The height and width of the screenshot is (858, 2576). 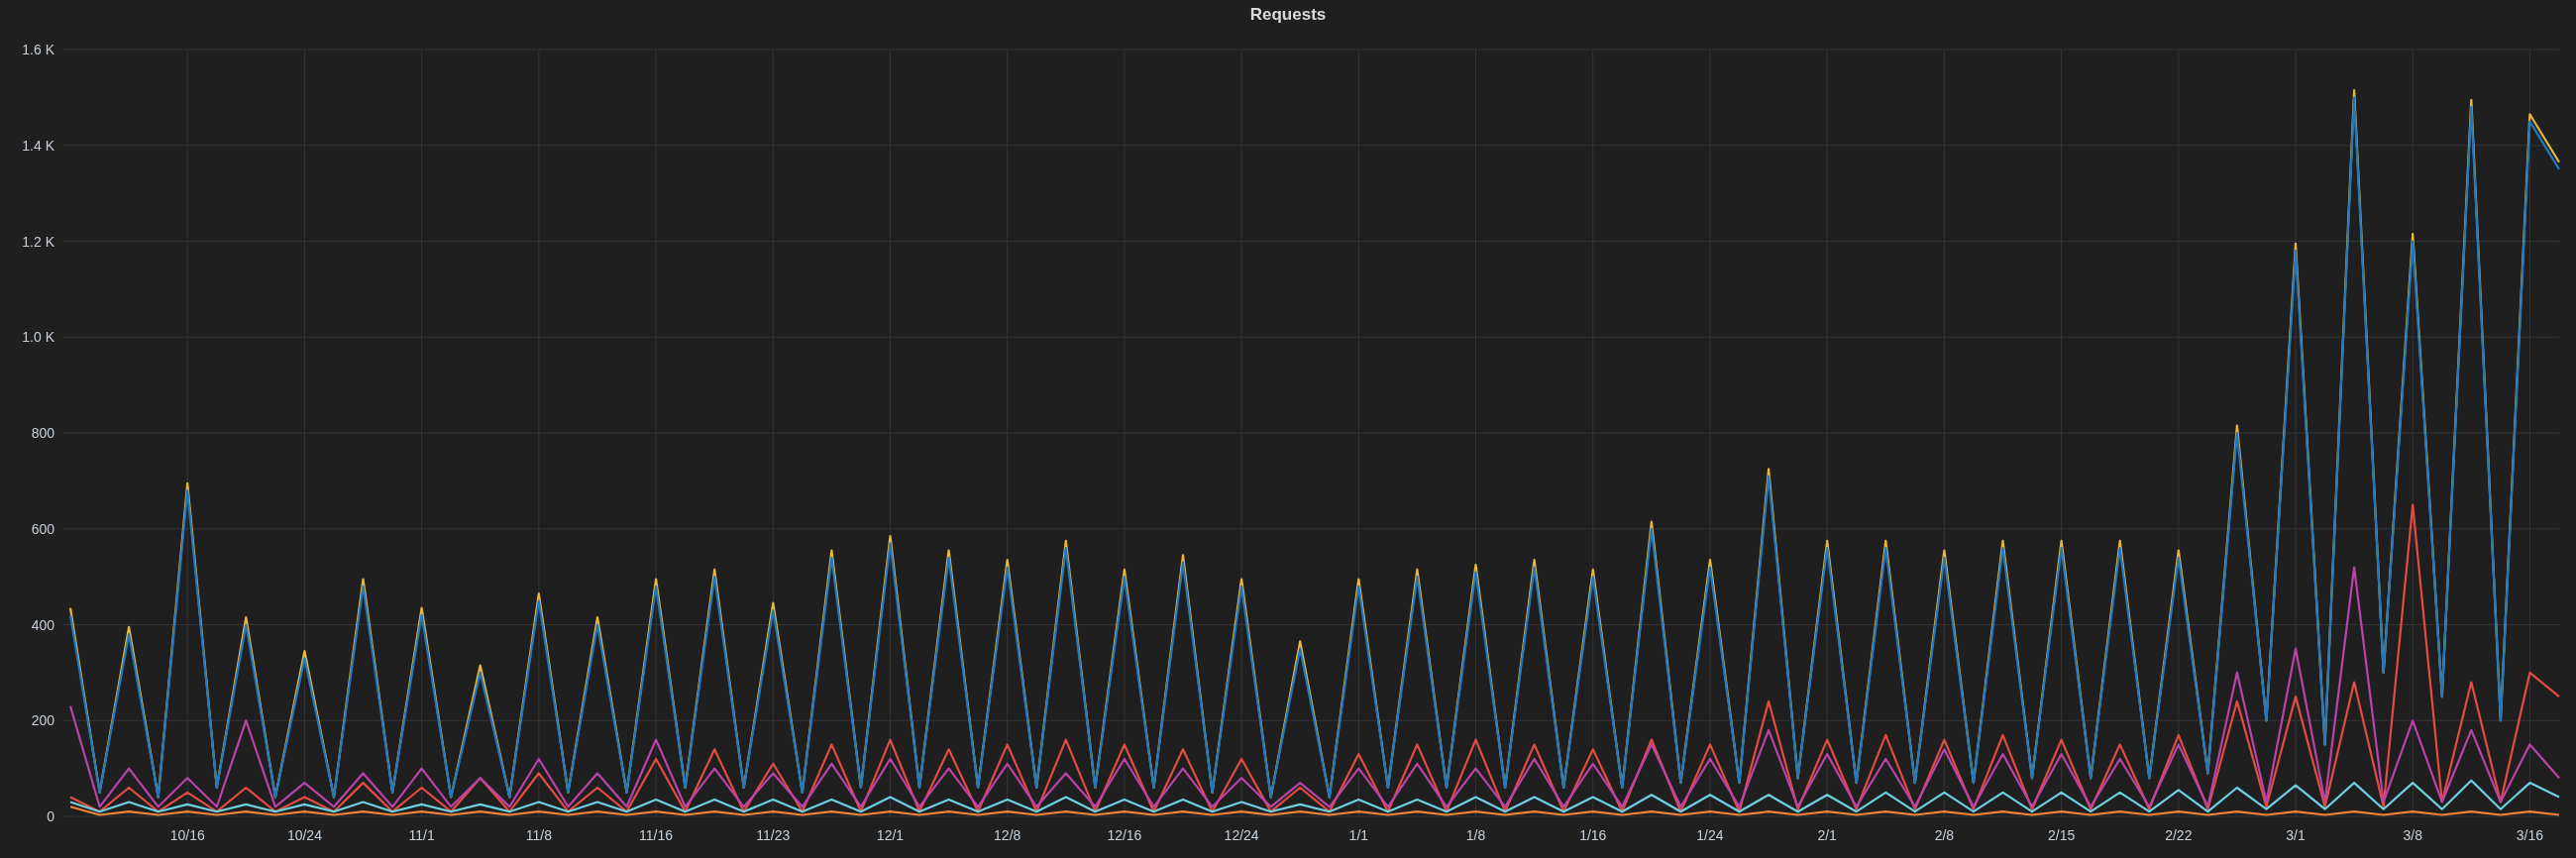 I want to click on x-axis-label: 12/1, so click(x=890, y=835).